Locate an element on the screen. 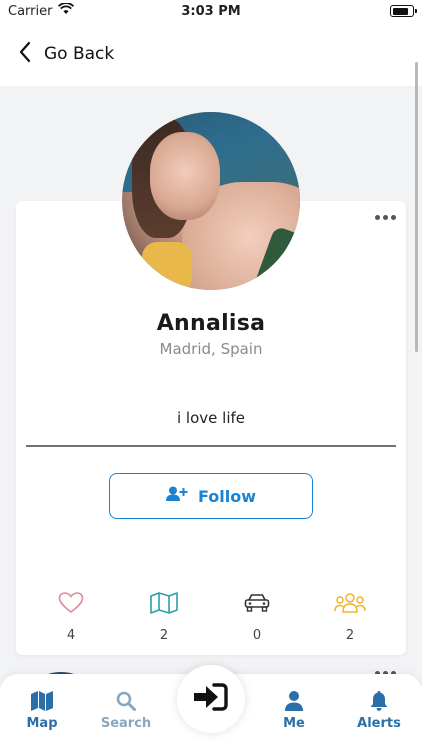 This screenshot has width=422, height=750. tab-map: Map is located at coordinates (42, 710).